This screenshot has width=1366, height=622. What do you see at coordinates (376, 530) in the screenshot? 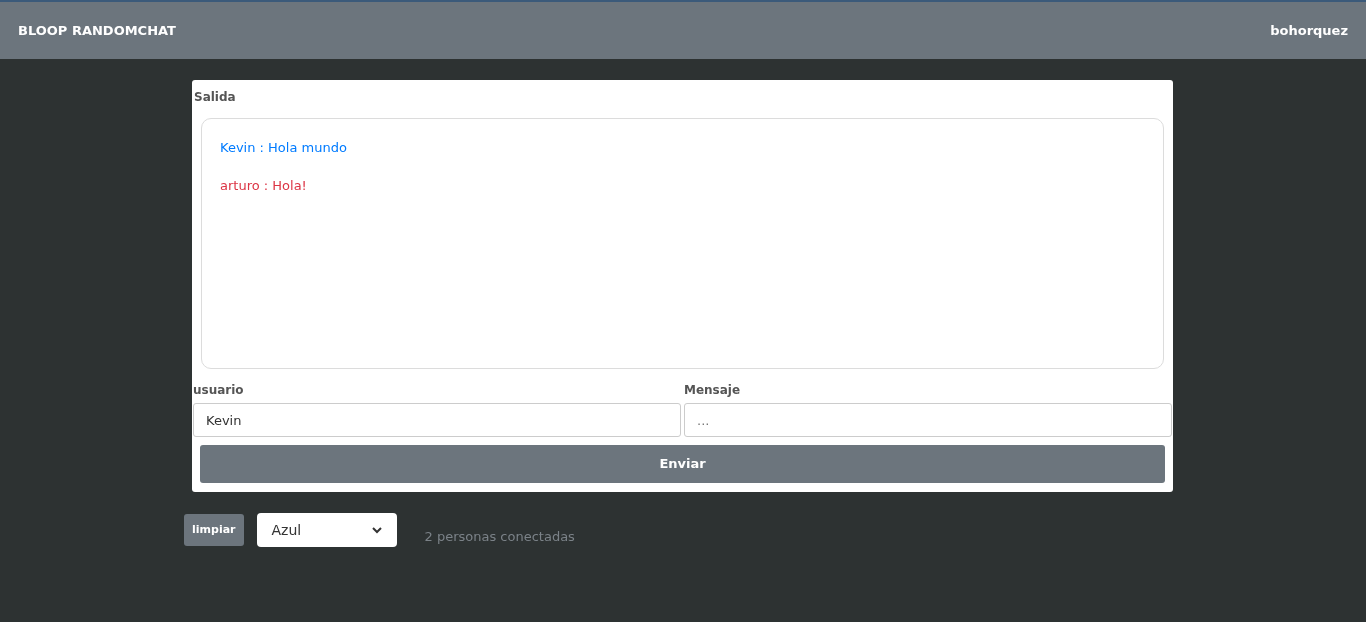
I see `chevron-down-icon` at bounding box center [376, 530].